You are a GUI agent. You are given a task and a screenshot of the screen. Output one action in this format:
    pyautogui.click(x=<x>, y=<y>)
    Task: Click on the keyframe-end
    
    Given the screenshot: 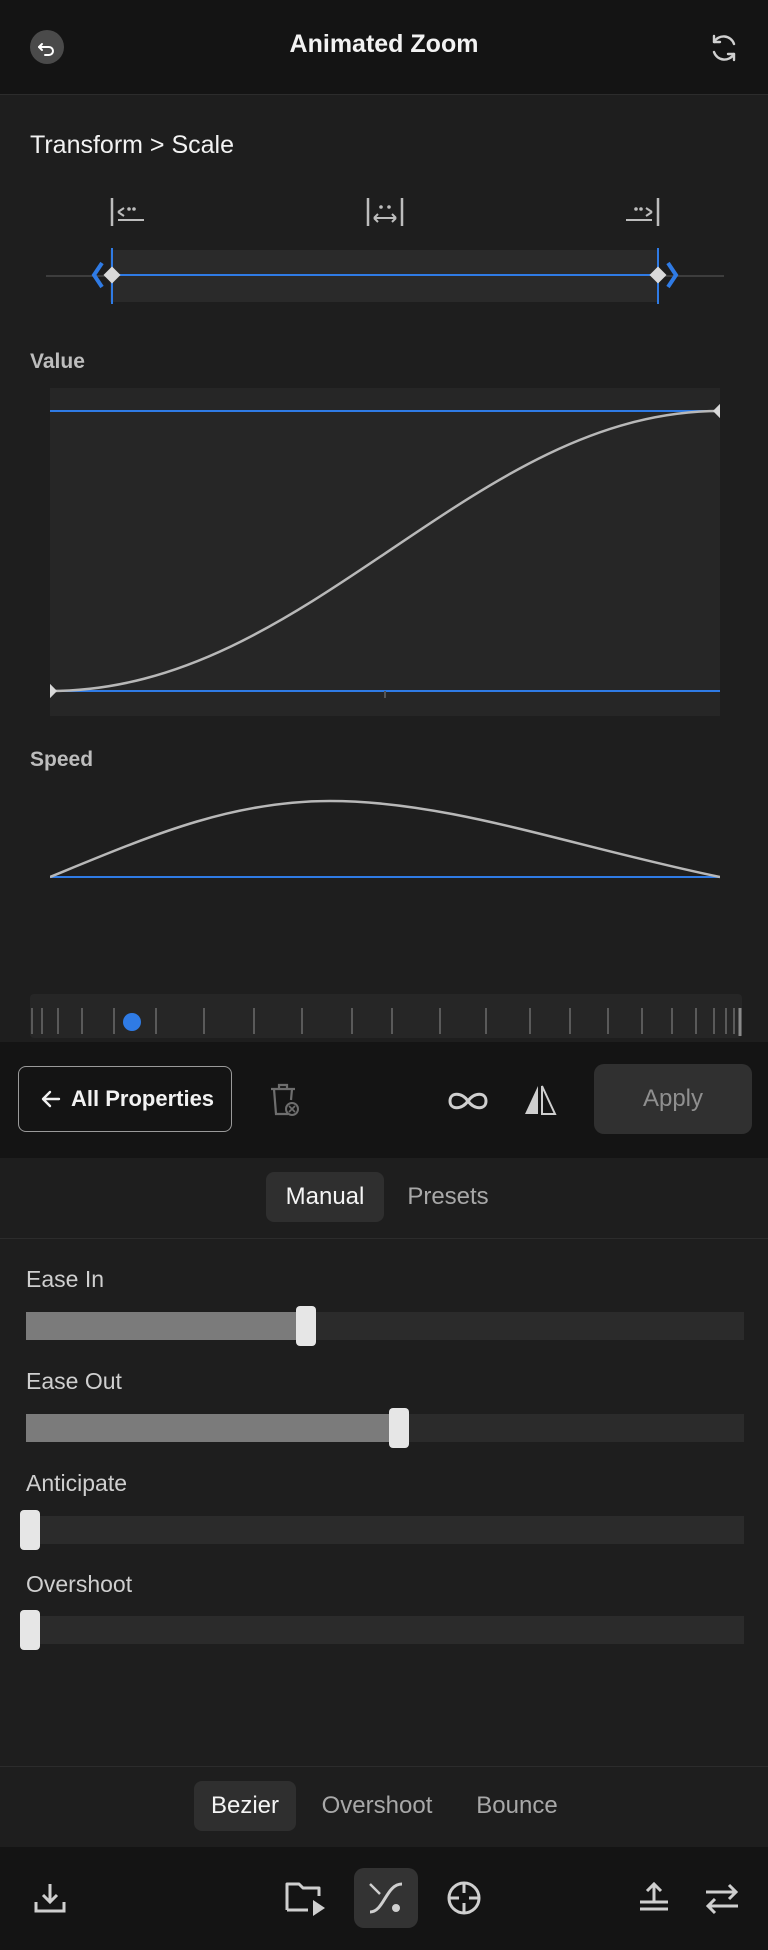 What is the action you would take?
    pyautogui.click(x=658, y=275)
    